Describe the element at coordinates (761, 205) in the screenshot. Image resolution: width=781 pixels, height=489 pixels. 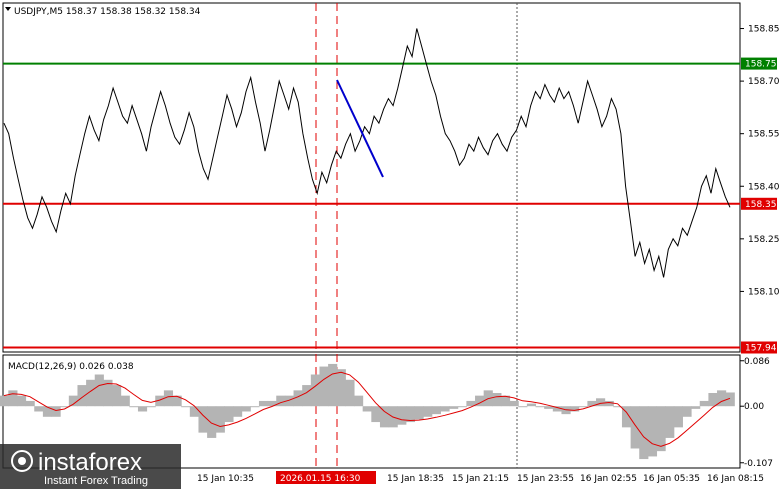
I see `level-label: 158.35` at that location.